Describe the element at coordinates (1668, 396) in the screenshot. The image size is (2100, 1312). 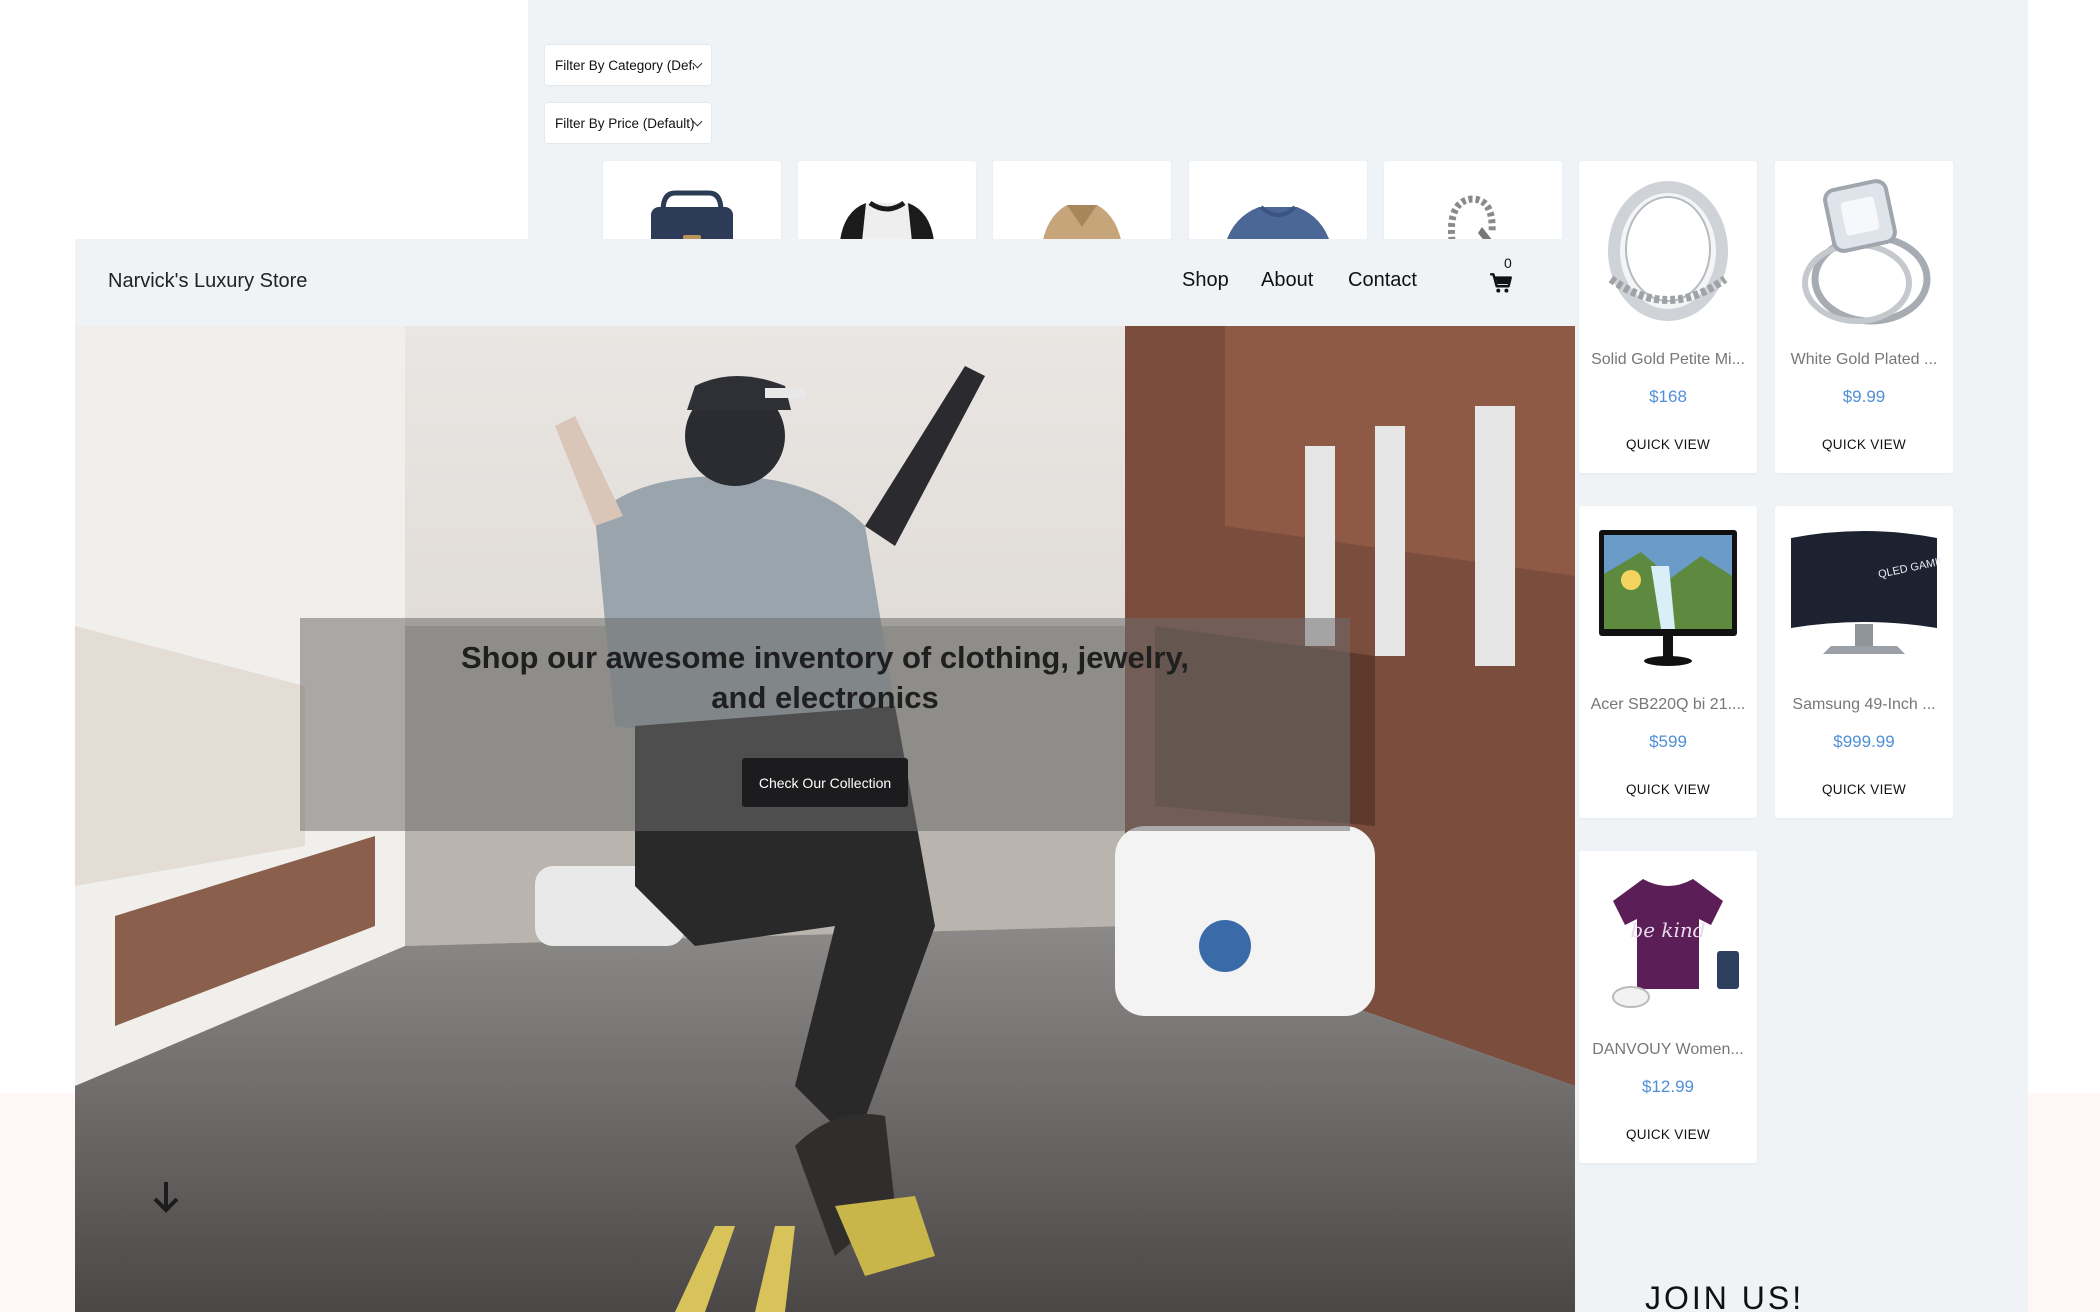
I see `product-price: $168` at that location.